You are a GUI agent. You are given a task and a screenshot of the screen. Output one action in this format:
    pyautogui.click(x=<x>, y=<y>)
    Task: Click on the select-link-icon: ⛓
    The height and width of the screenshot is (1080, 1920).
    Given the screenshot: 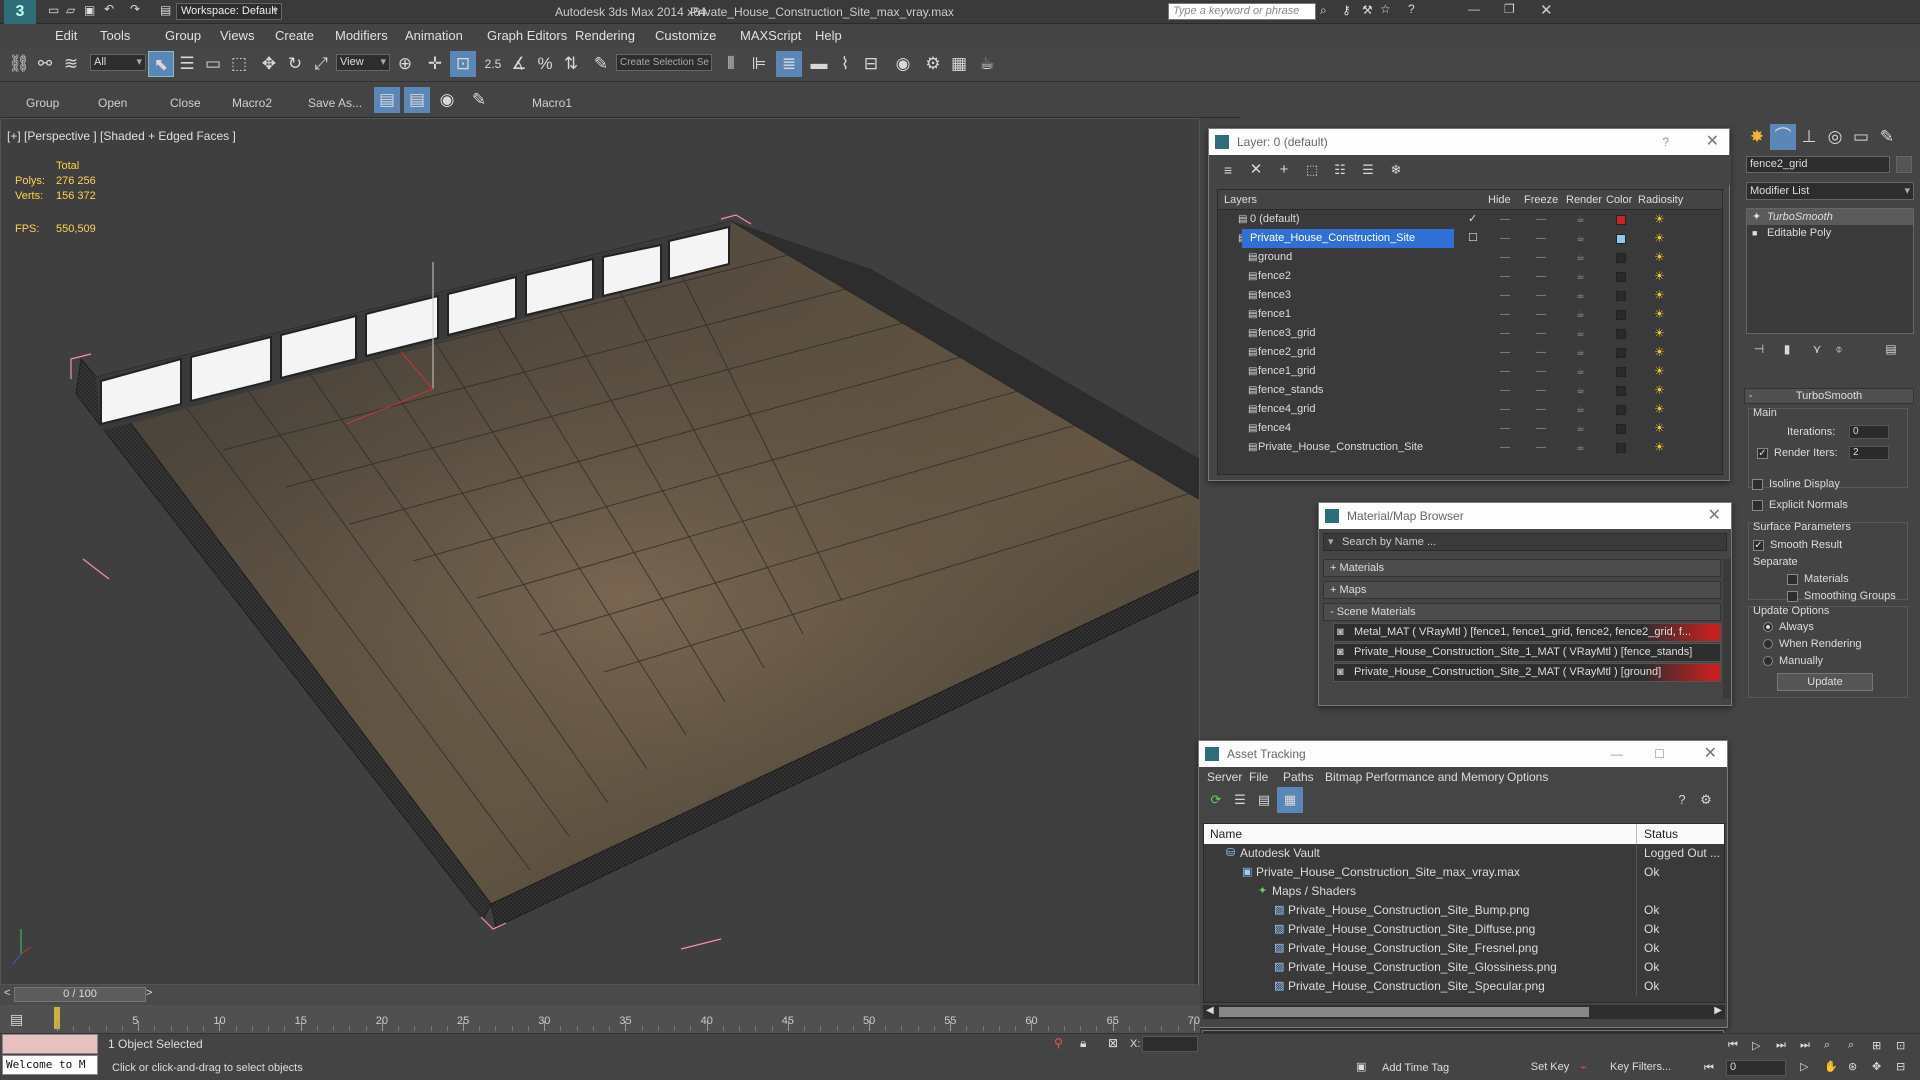 What is the action you would take?
    pyautogui.click(x=19, y=64)
    